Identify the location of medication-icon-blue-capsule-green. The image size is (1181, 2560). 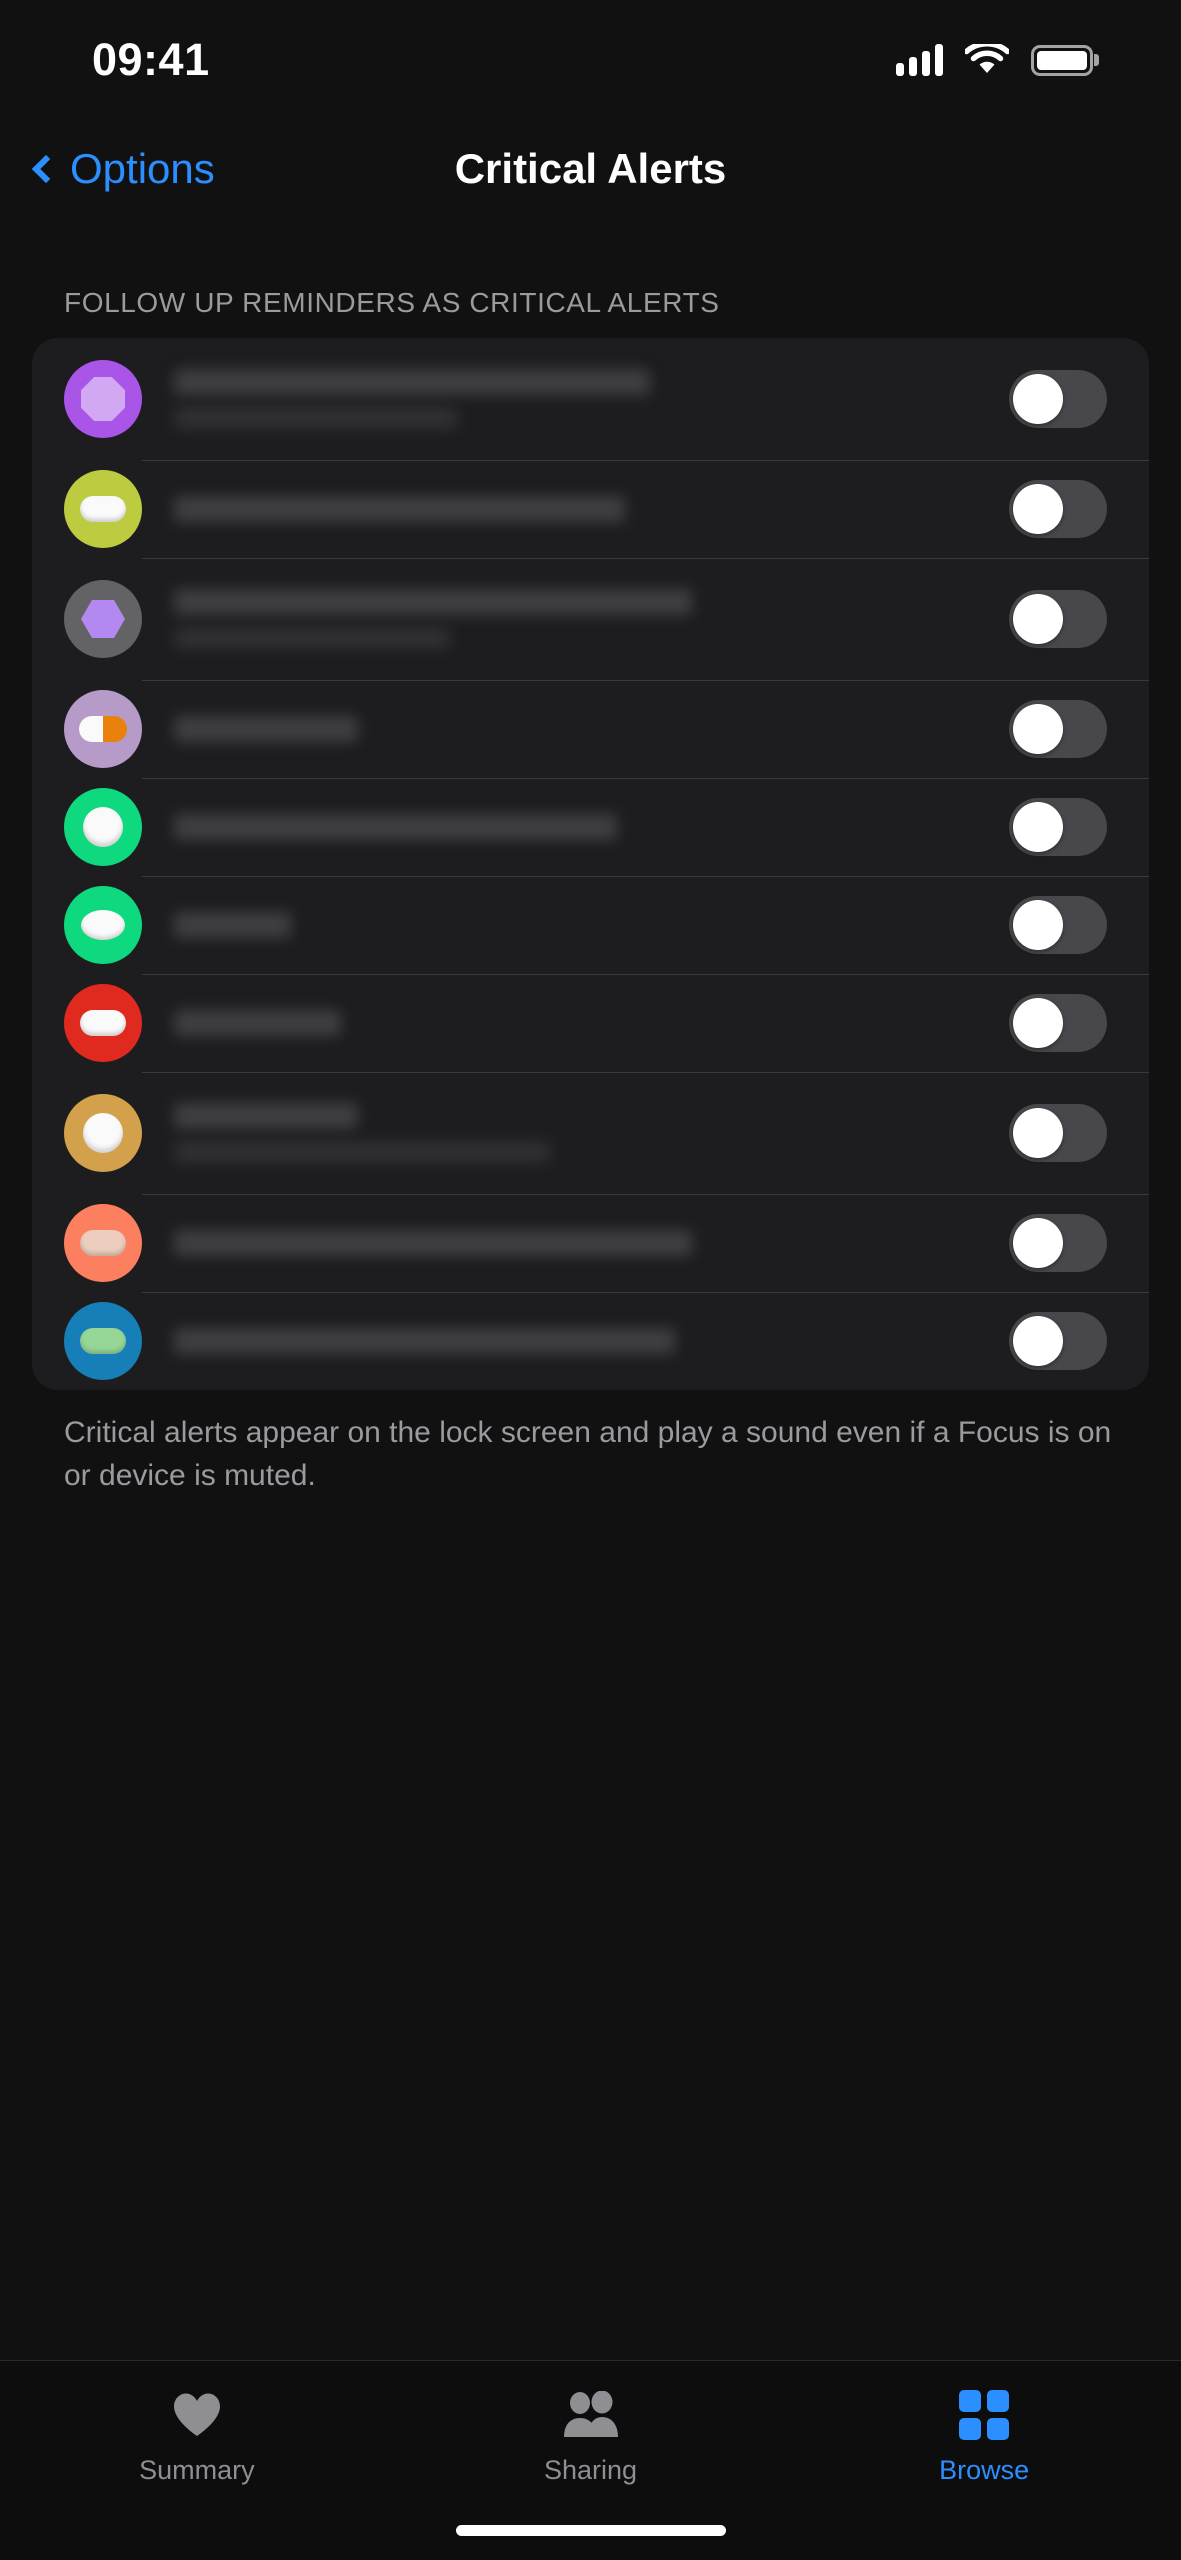
(103, 1341).